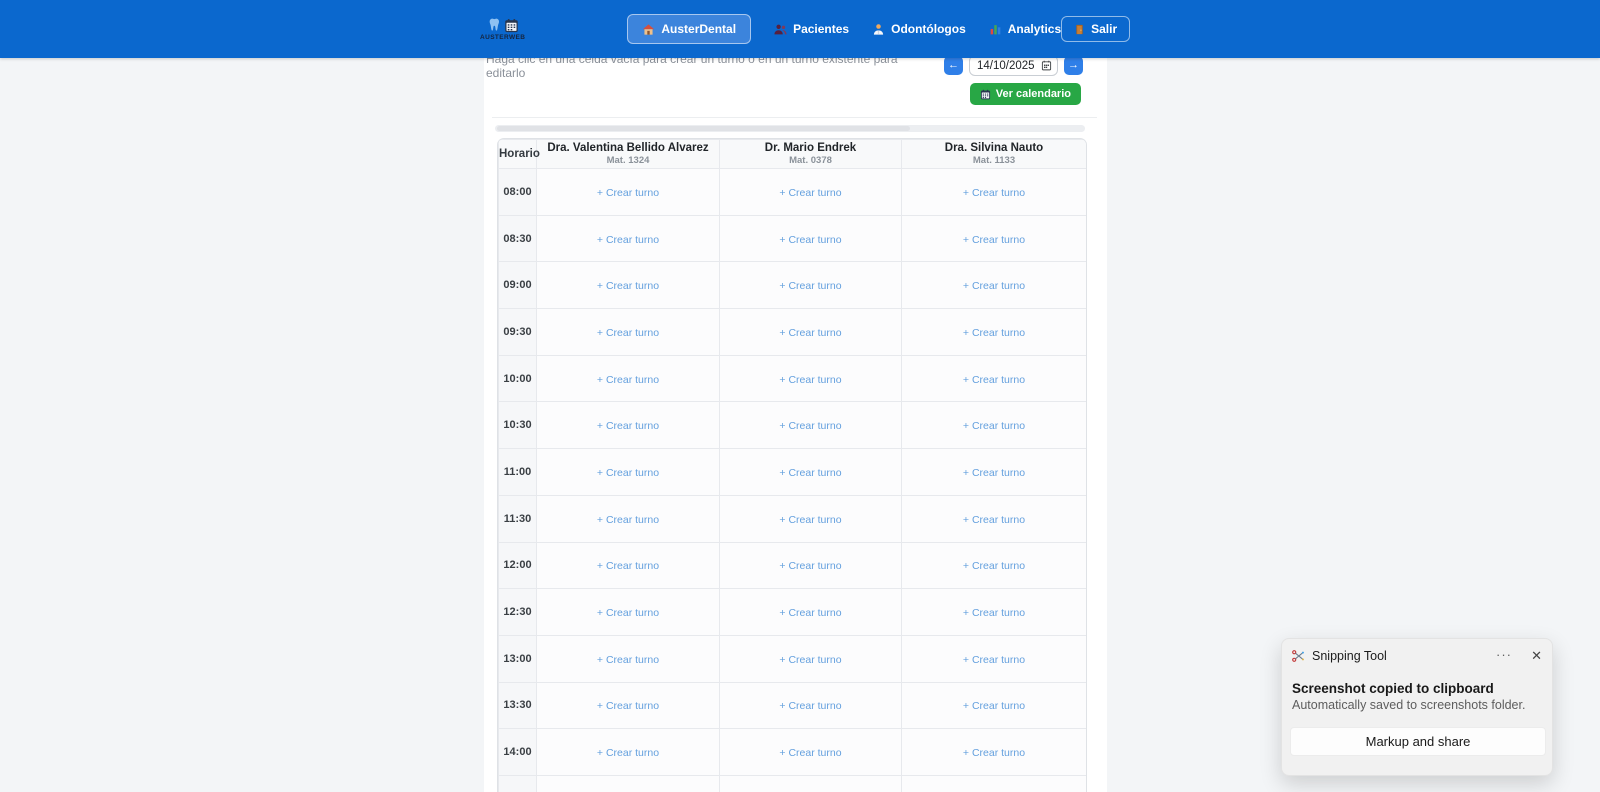 The height and width of the screenshot is (792, 1600). I want to click on more-options-icon: ···, so click(1504, 654).